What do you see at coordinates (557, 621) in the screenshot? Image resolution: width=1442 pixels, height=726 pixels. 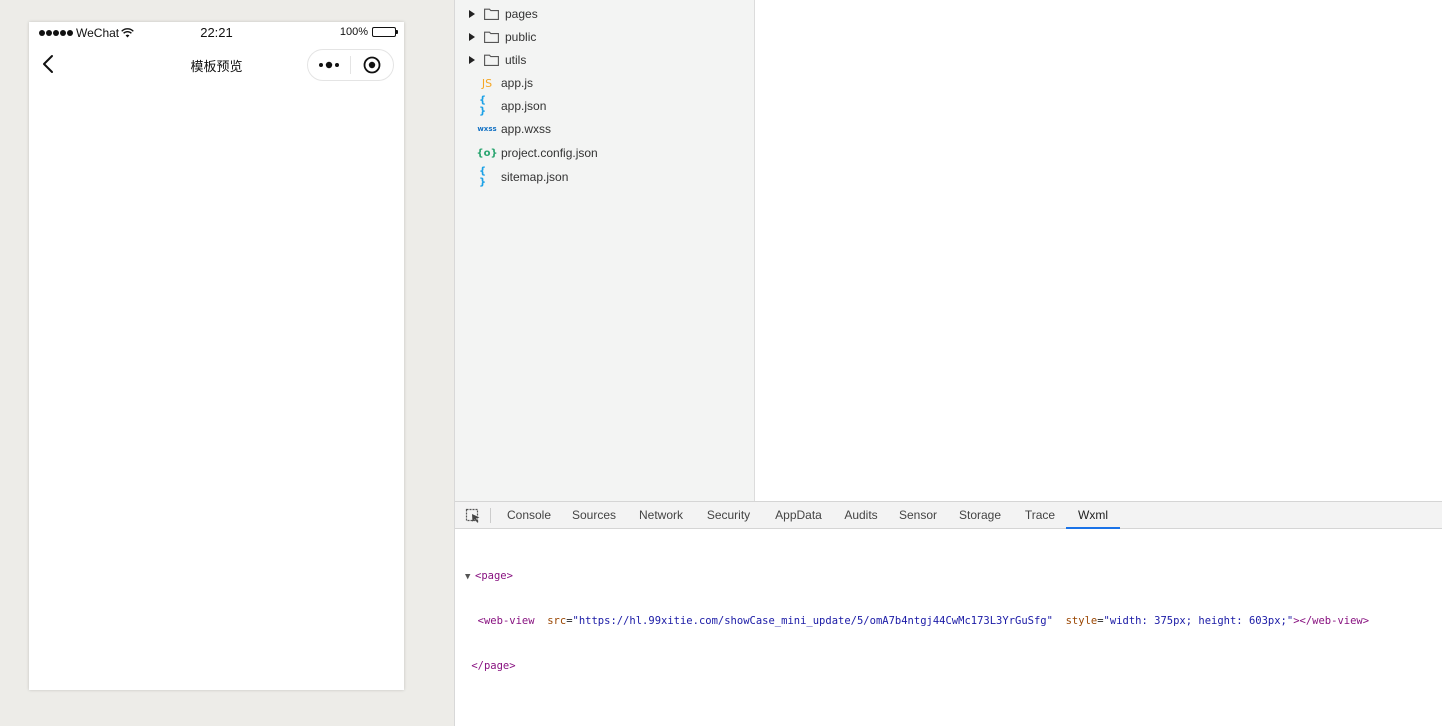 I see `wxml-src-attr: src` at bounding box center [557, 621].